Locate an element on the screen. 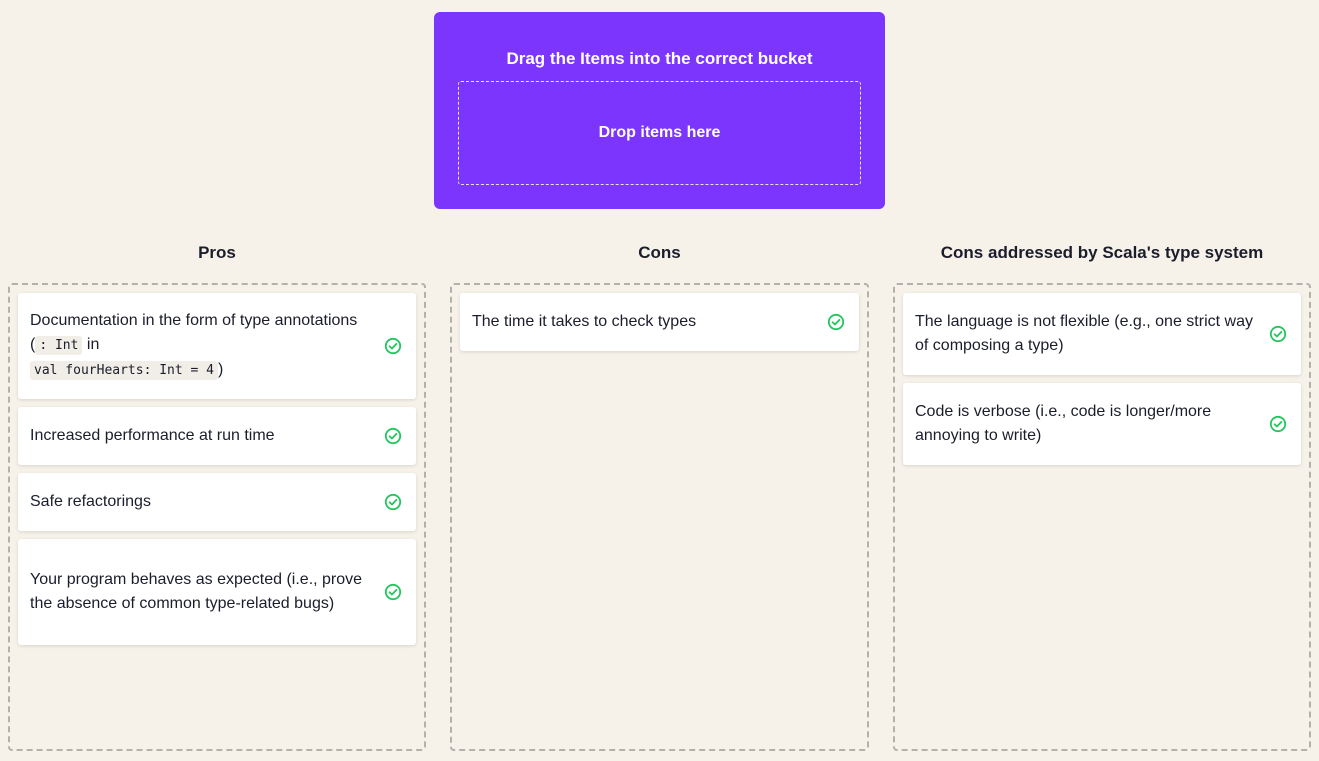 The image size is (1319, 761). draggable-item: Safe refactorings is located at coordinates (217, 502).